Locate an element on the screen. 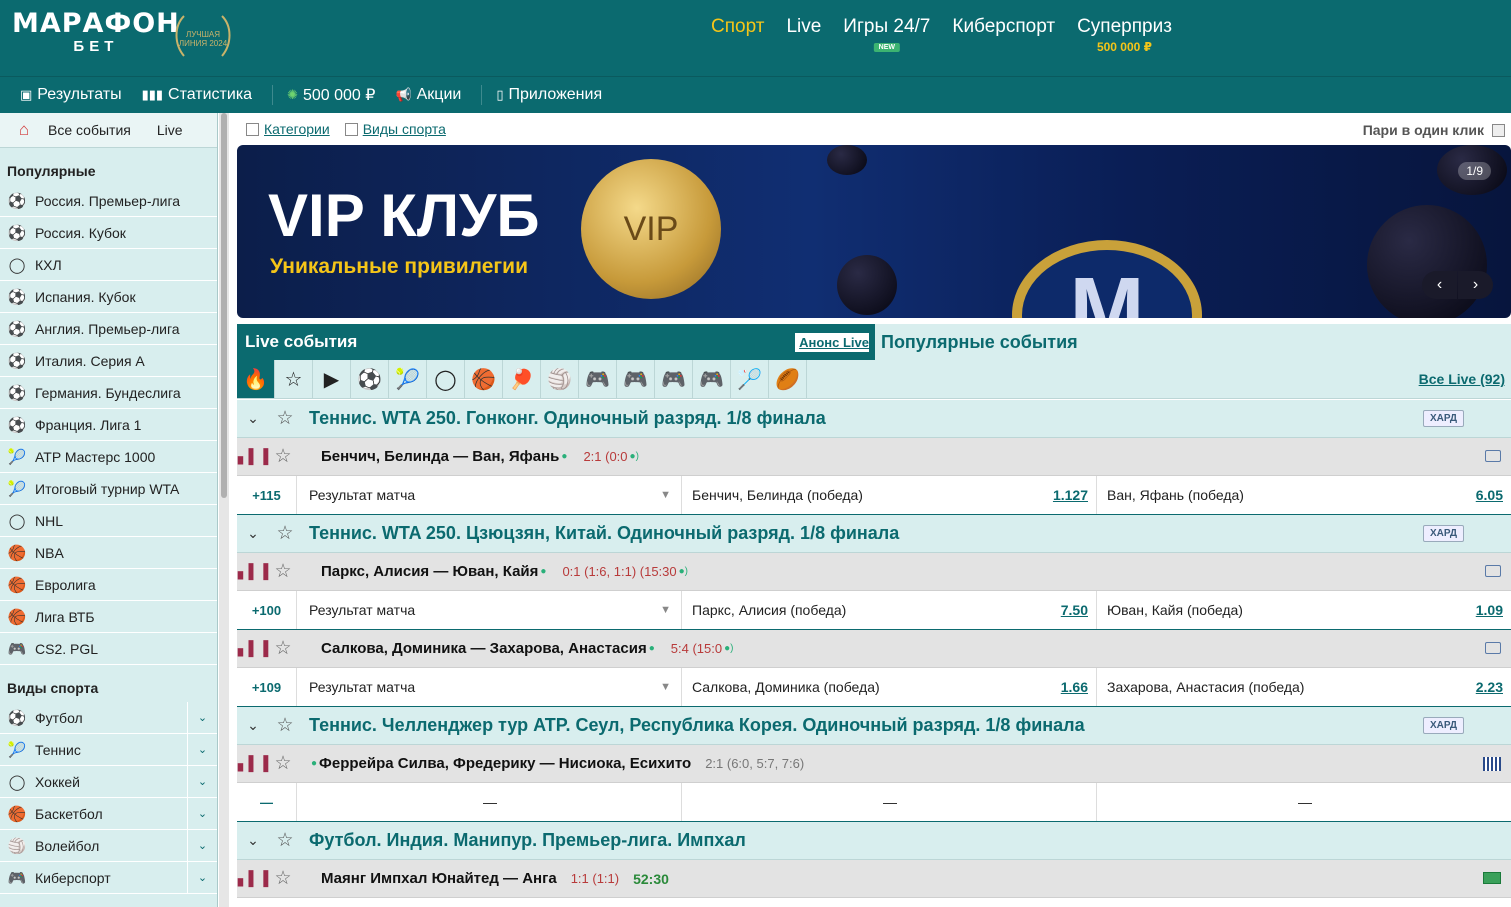 The image size is (1511, 907). home-icon: ⌂ is located at coordinates (24, 130).